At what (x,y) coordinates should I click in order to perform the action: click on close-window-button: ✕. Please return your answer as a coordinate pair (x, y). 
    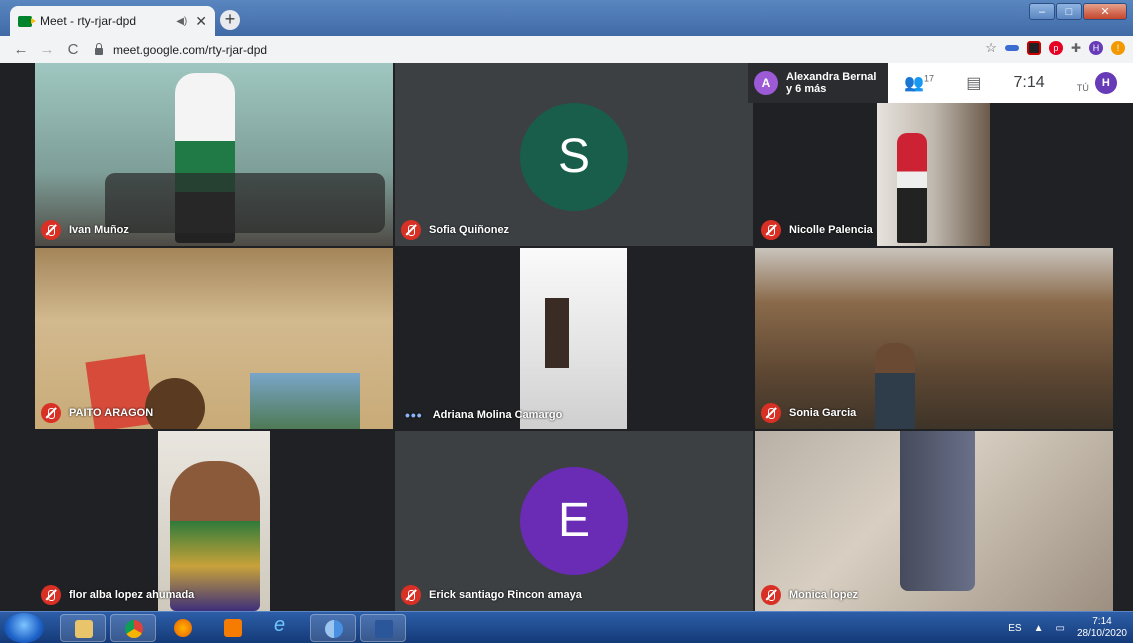
    Looking at the image, I should click on (1105, 11).